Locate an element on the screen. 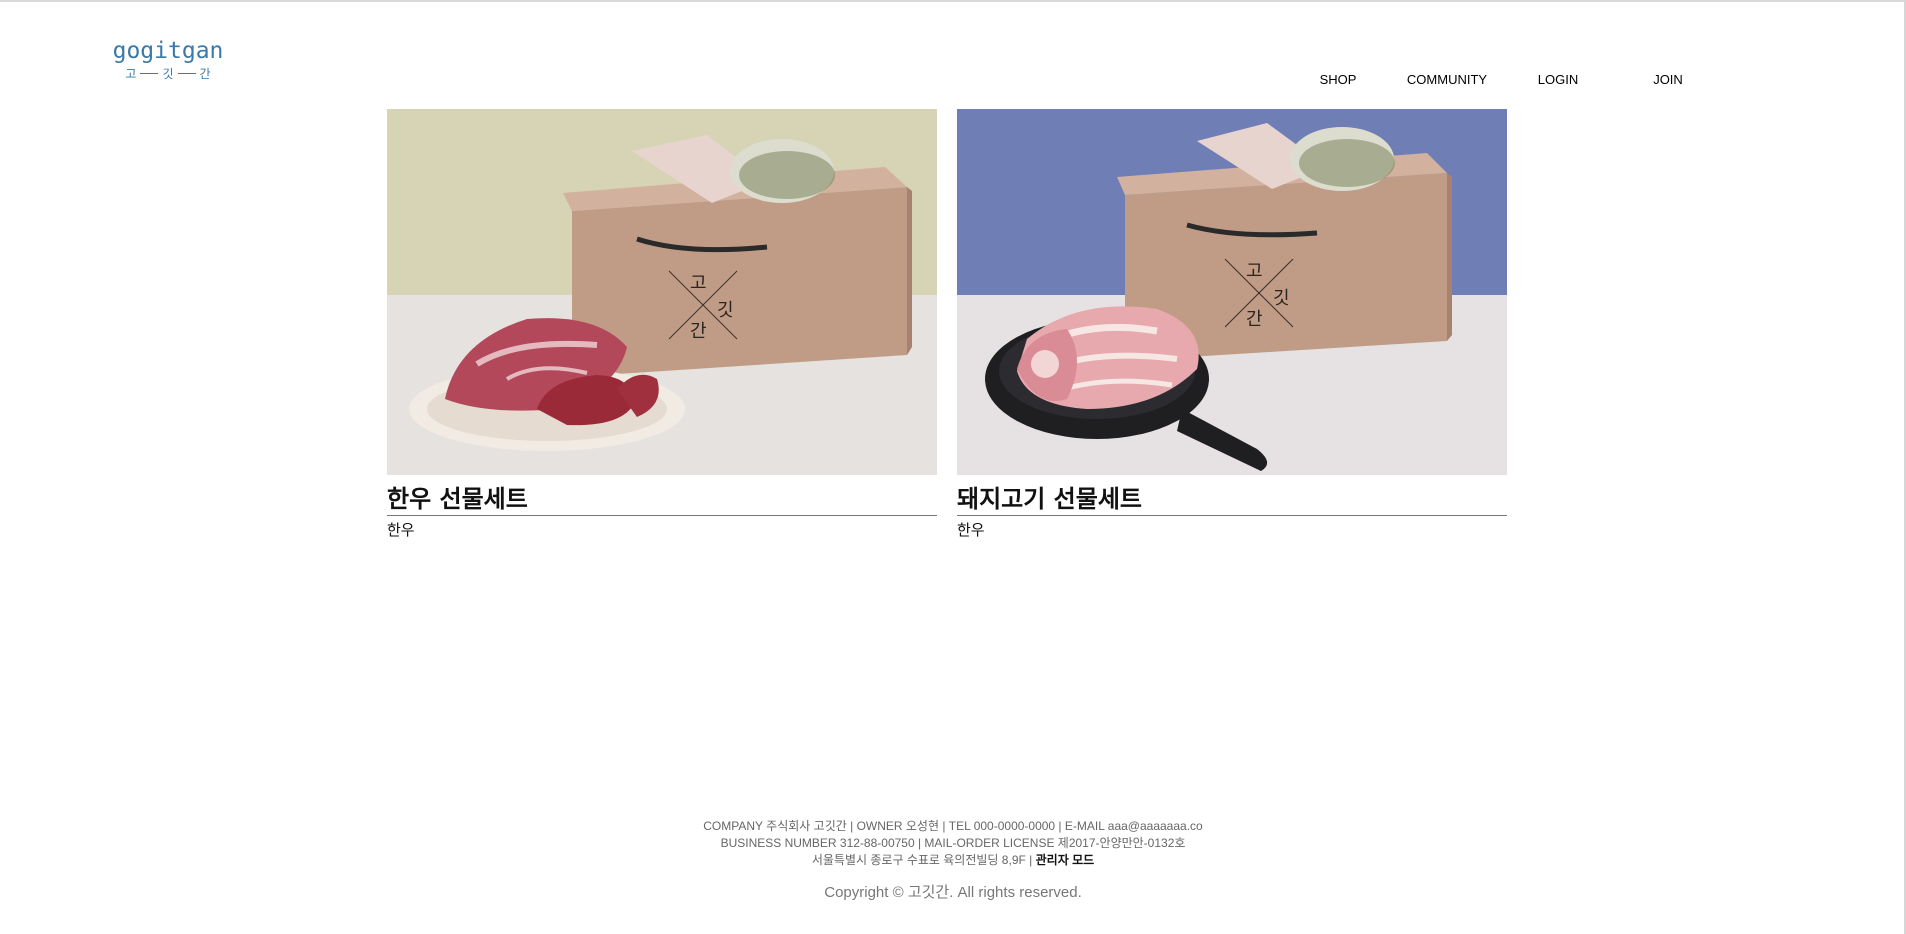  product-card-pork: 고 깃 간 돼지고기 선물세트 한우 is located at coordinates (1232, 324).